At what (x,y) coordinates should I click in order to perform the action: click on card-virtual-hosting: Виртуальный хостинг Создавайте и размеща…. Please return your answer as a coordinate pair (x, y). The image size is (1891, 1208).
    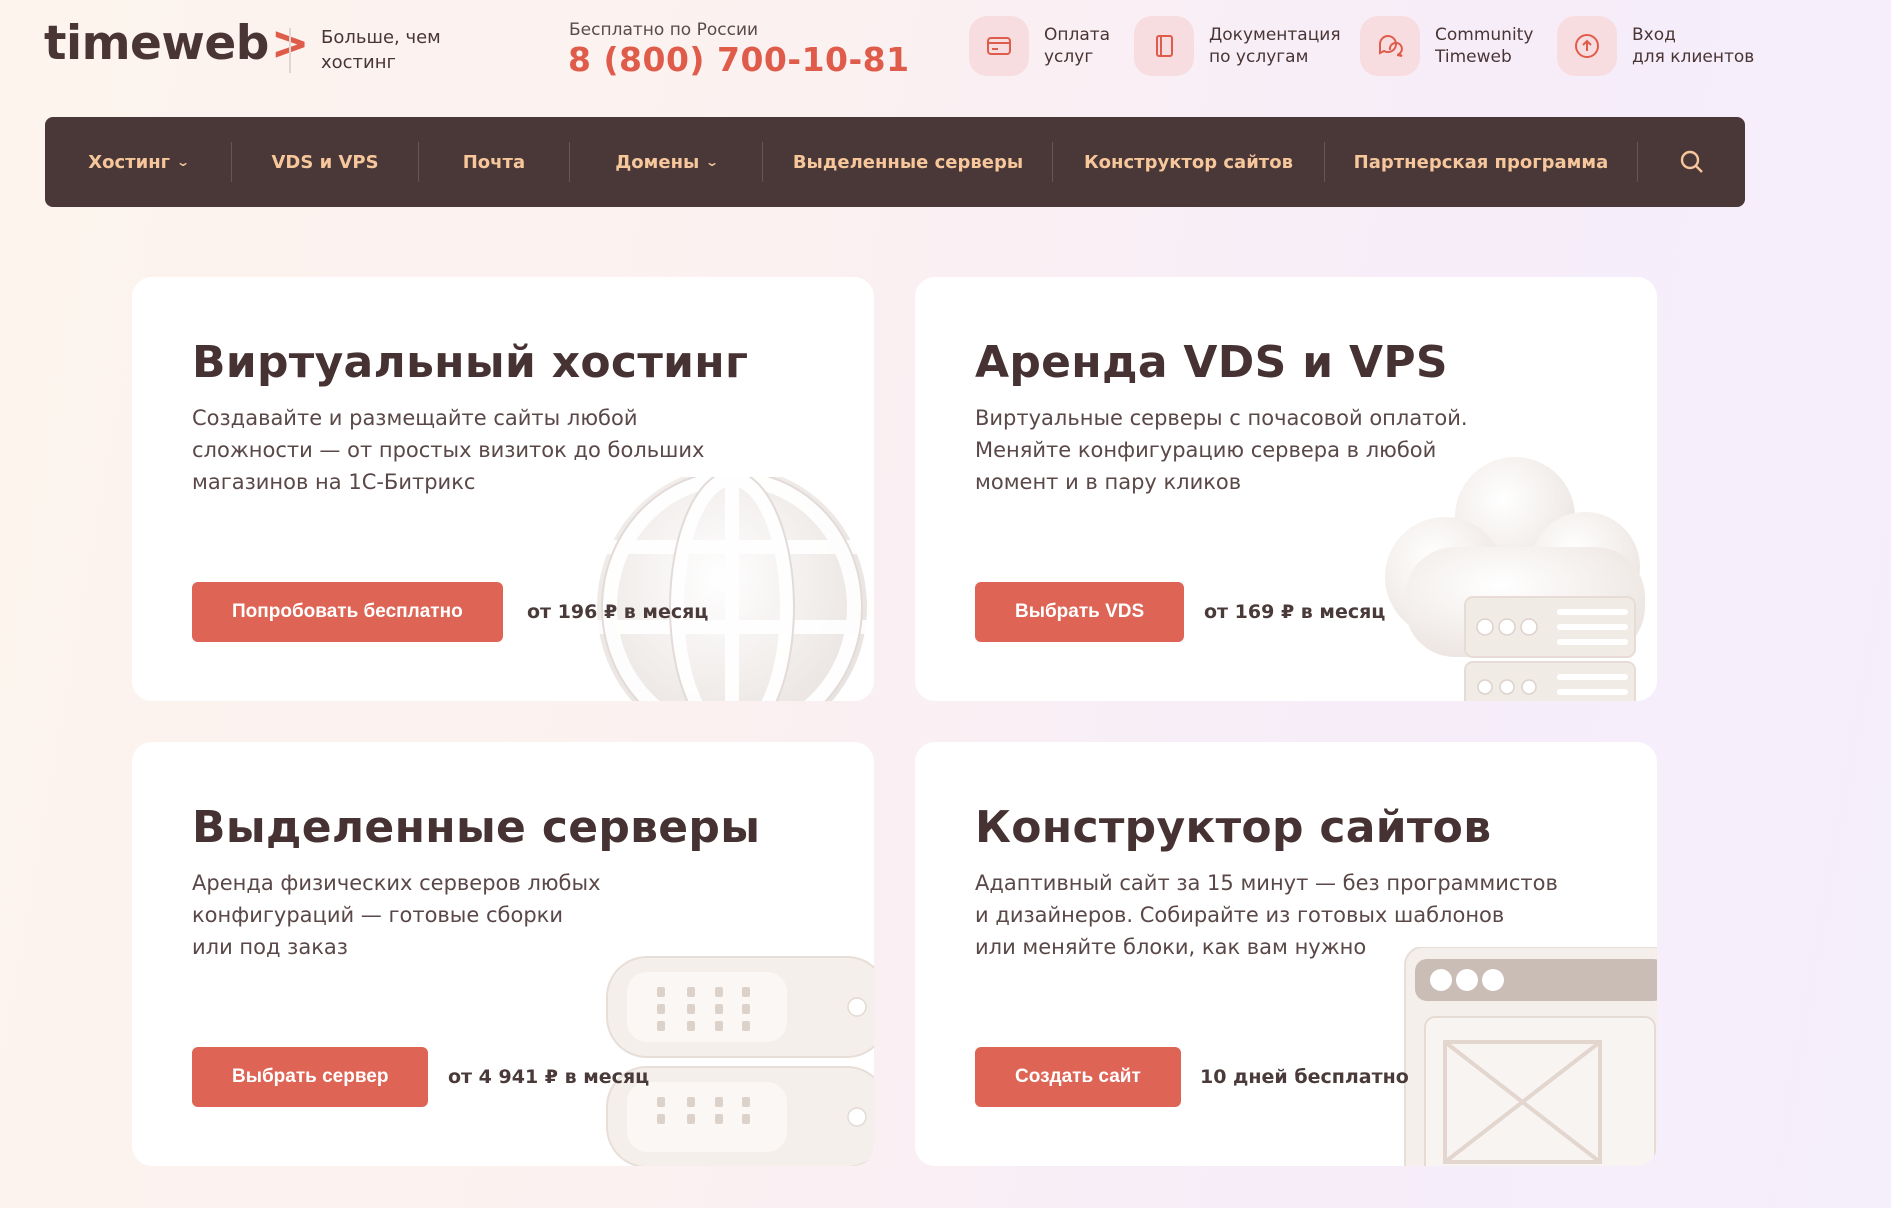
    Looking at the image, I should click on (503, 489).